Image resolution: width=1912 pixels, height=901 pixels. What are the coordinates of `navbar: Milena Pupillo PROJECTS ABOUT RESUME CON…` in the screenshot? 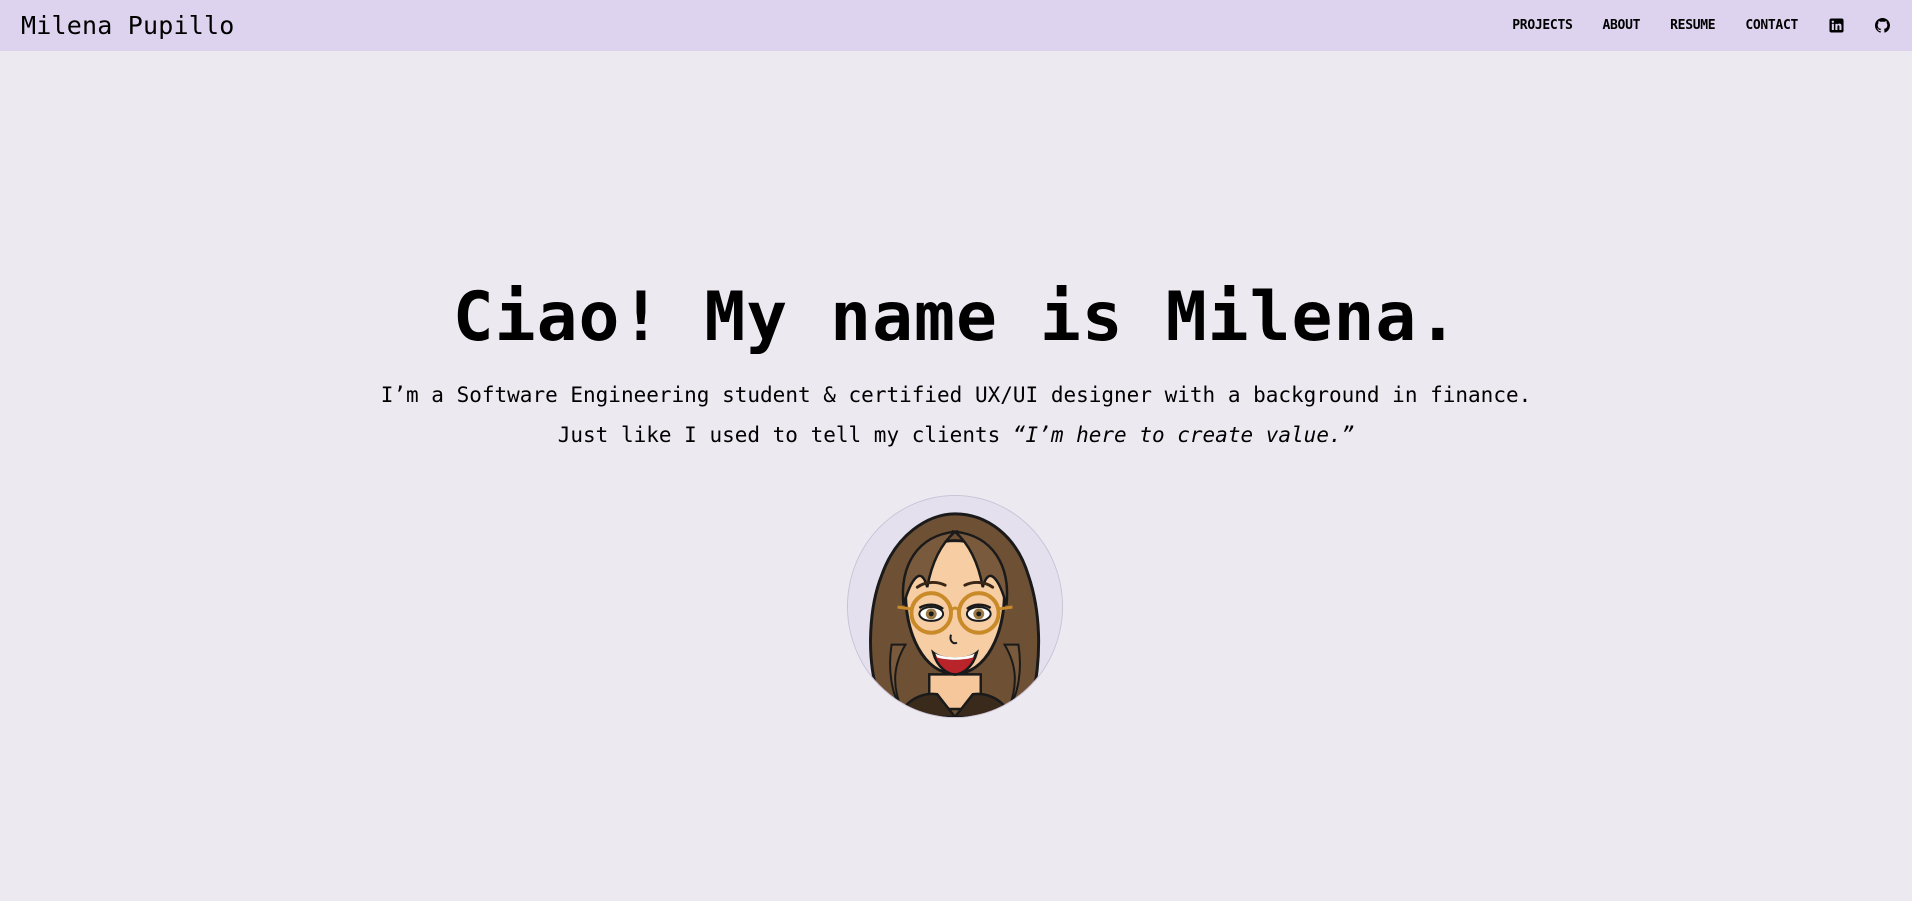 It's located at (956, 25).